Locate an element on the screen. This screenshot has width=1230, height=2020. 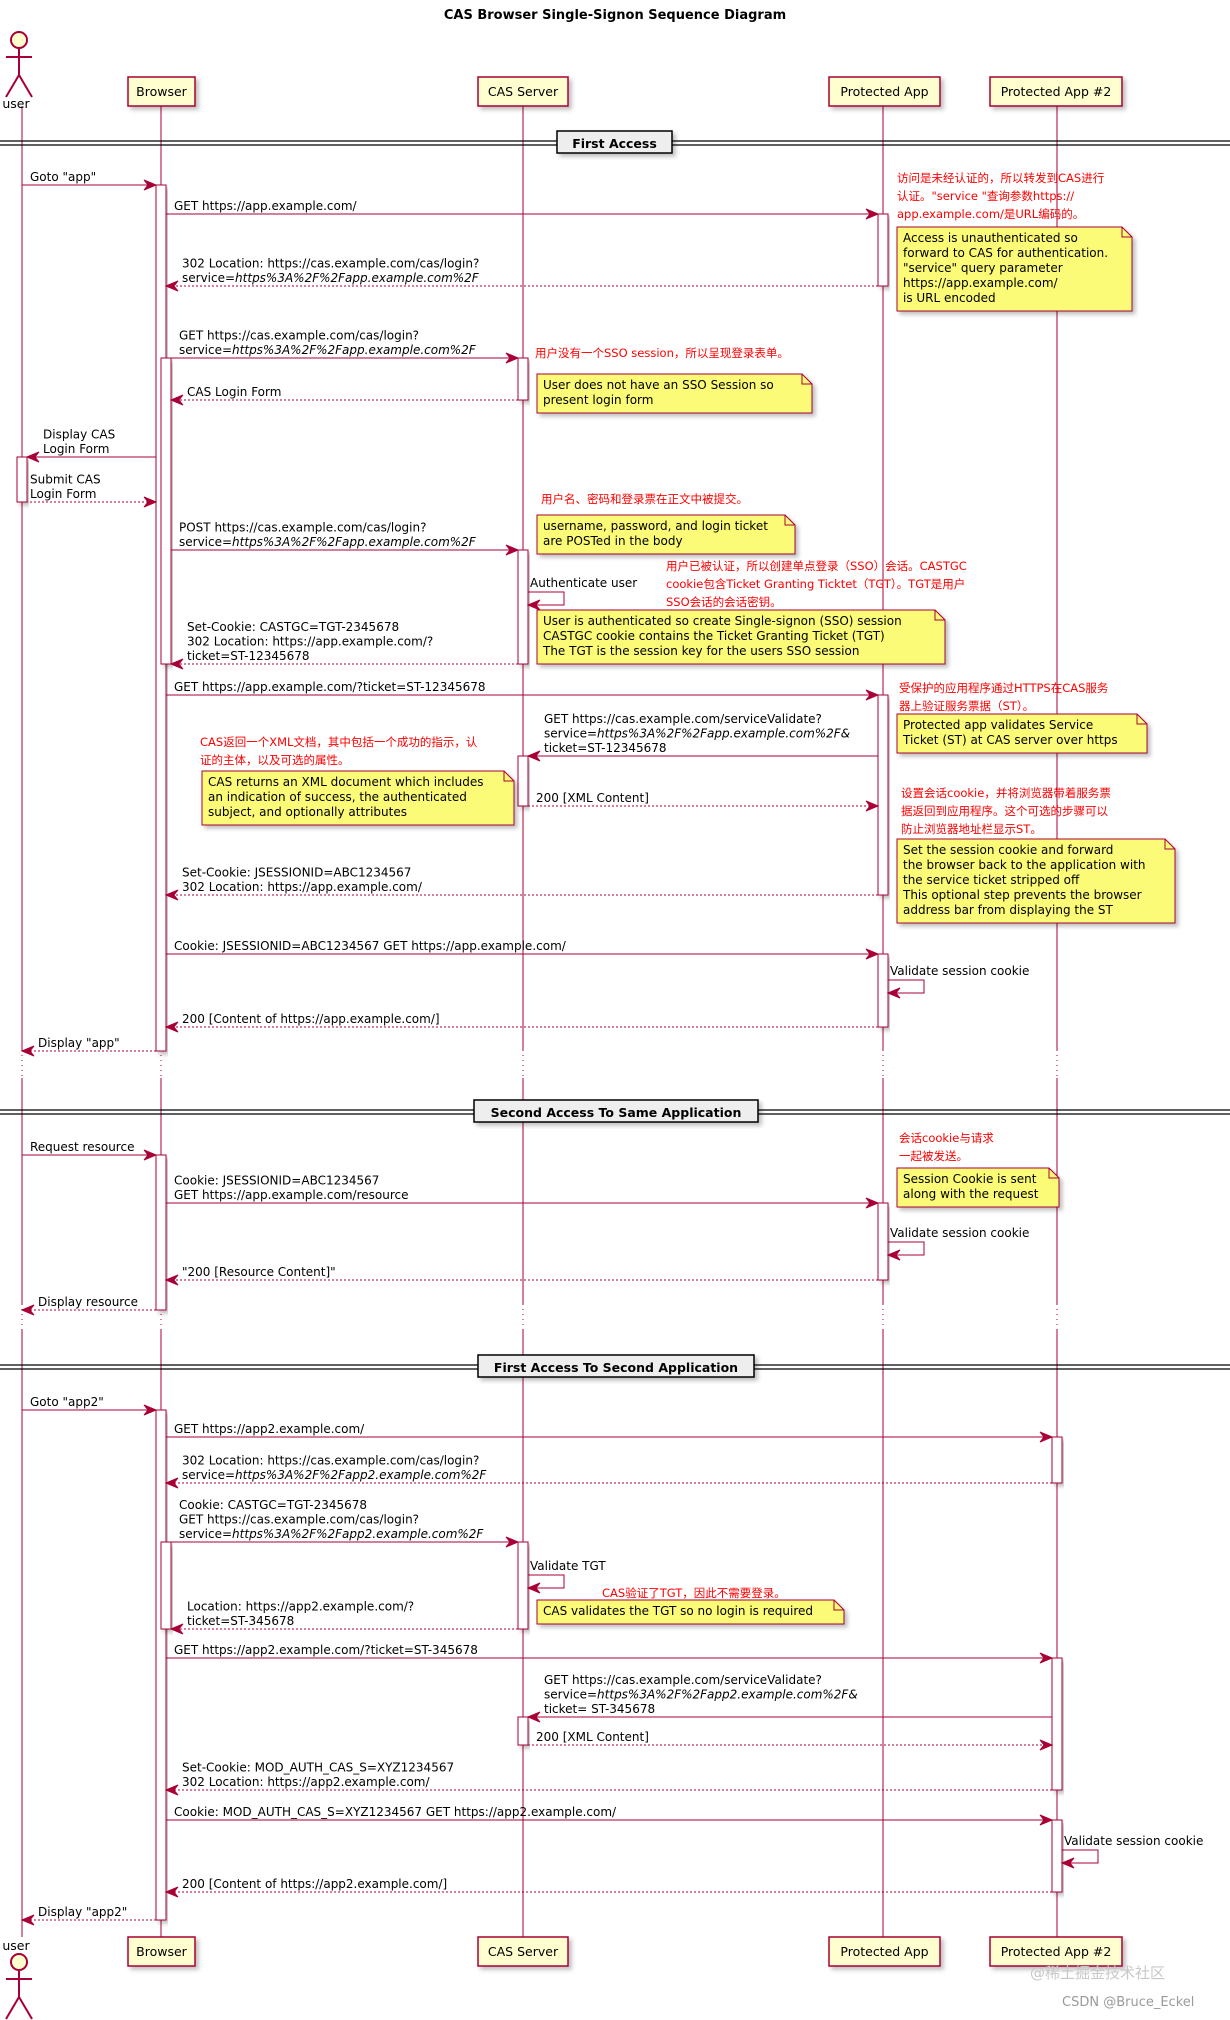
annotation-text: 会话cookie与请求 is located at coordinates (946, 1138).